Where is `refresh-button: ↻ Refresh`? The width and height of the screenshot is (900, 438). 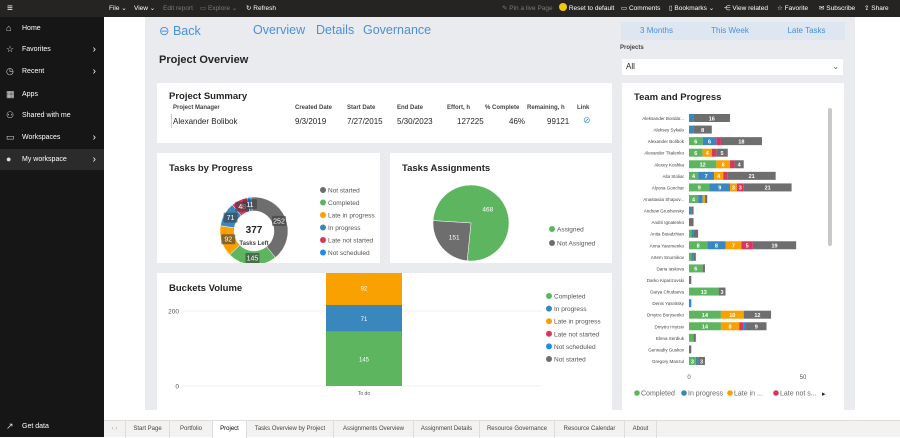 refresh-button: ↻ Refresh is located at coordinates (261, 8).